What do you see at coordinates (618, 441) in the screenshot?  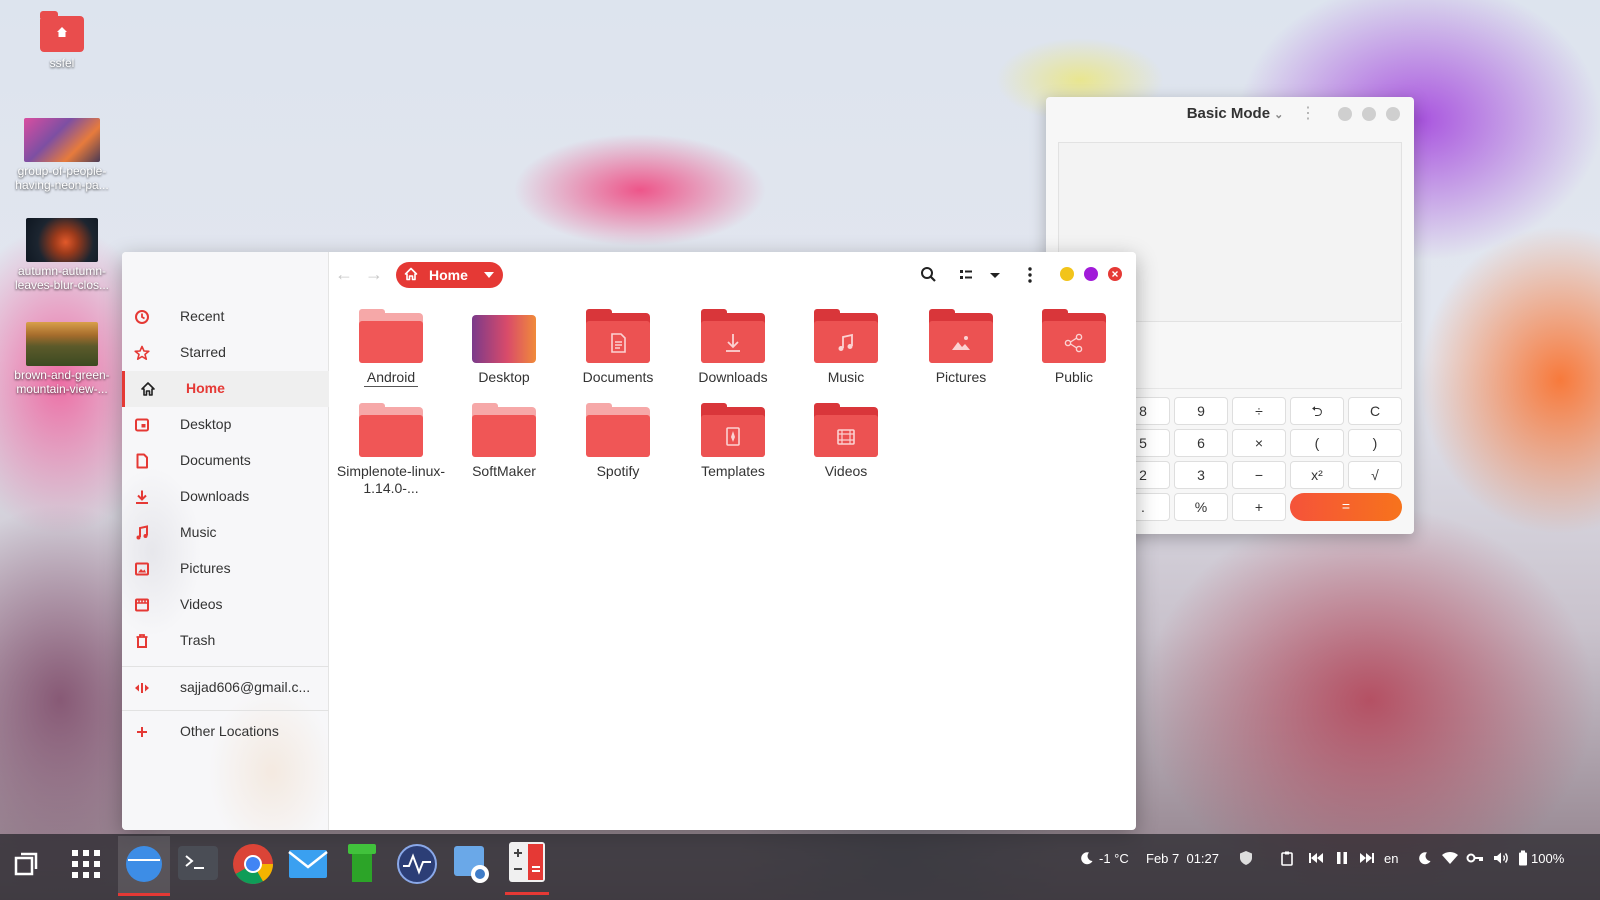 I see `folder-spotify: Spotify` at bounding box center [618, 441].